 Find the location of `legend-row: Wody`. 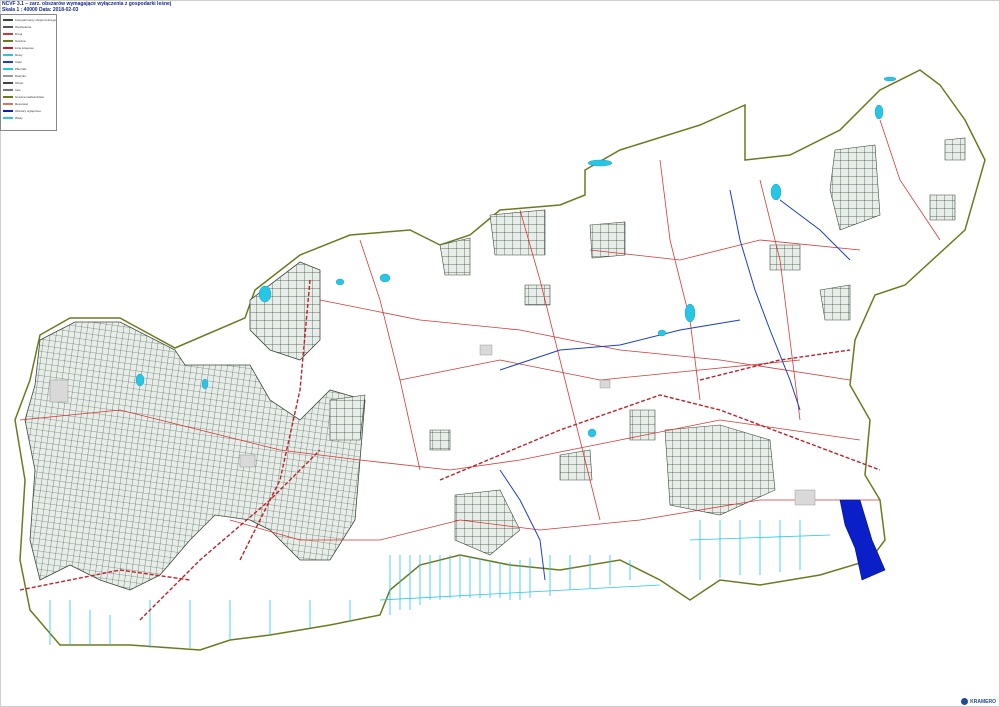

legend-row: Wody is located at coordinates (13, 118).